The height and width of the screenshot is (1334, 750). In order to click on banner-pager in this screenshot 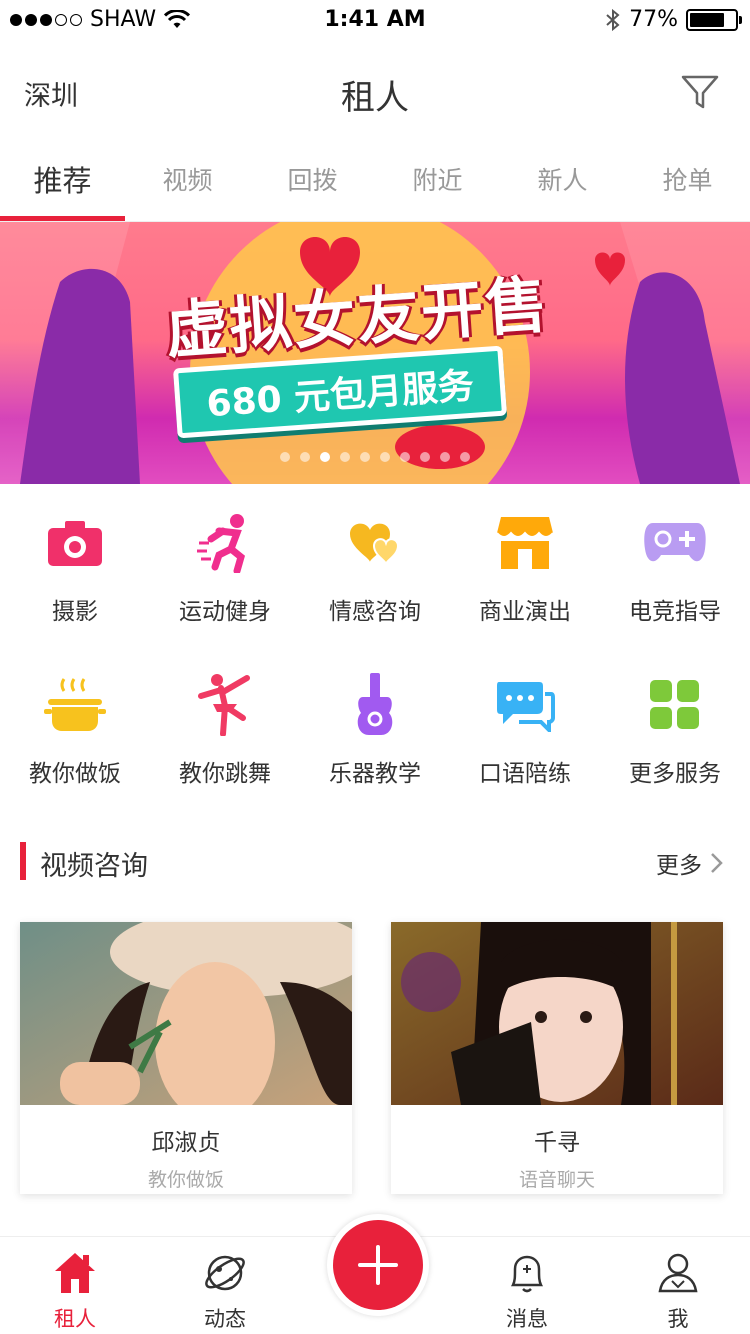, I will do `click(375, 457)`.